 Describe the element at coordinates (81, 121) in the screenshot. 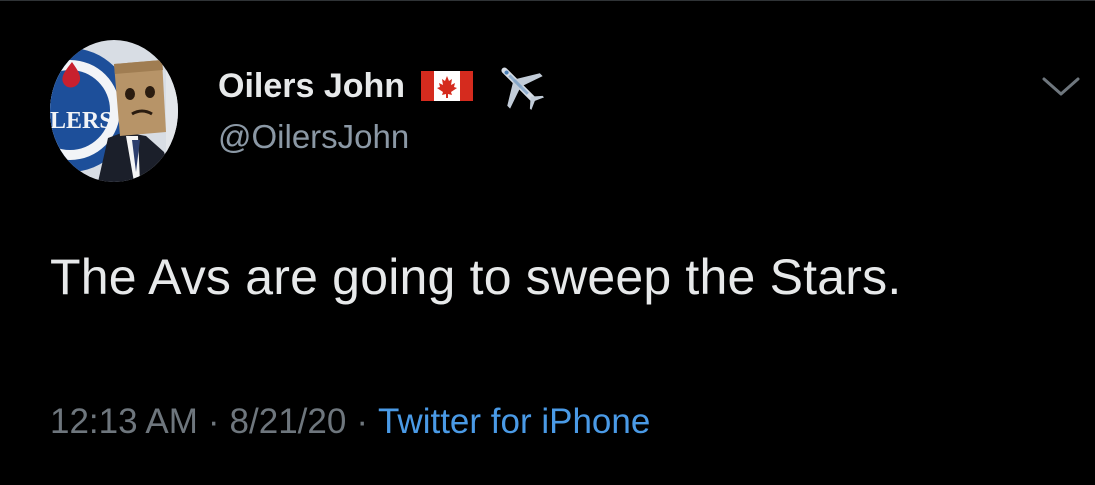

I see `svg-text: LERS` at that location.